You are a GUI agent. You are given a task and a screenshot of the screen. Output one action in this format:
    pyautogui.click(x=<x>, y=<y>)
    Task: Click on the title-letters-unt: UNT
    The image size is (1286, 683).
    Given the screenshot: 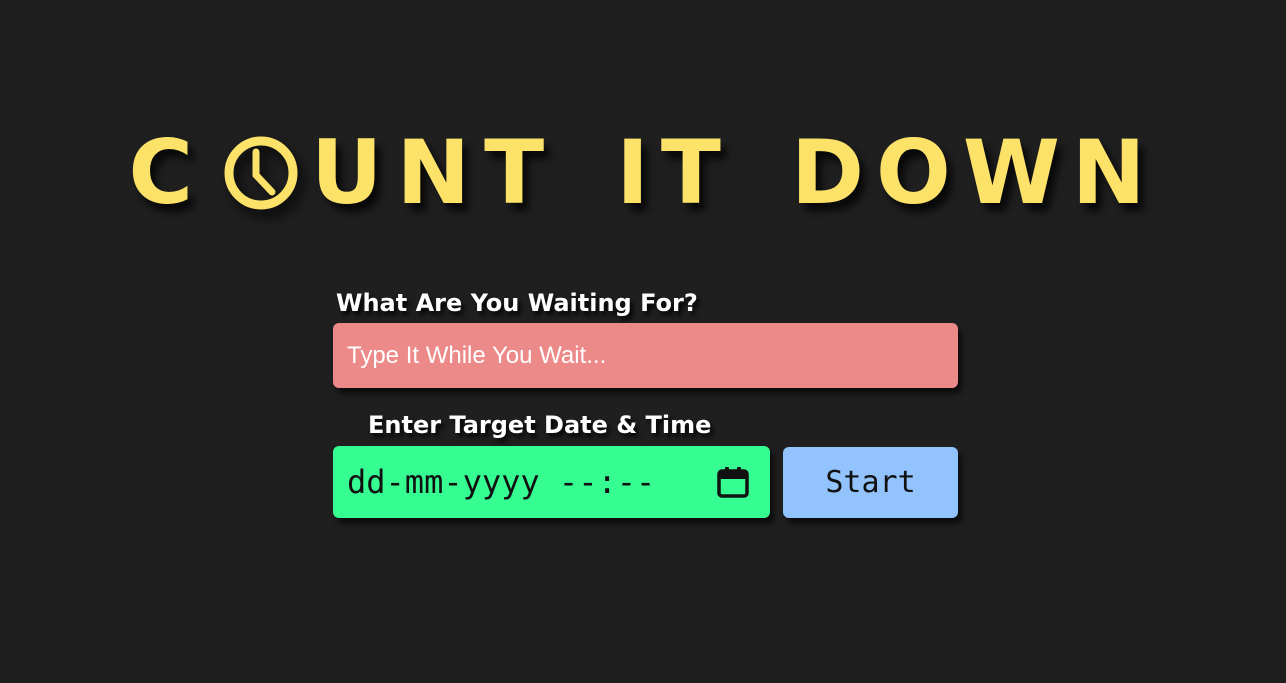 What is the action you would take?
    pyautogui.click(x=435, y=172)
    